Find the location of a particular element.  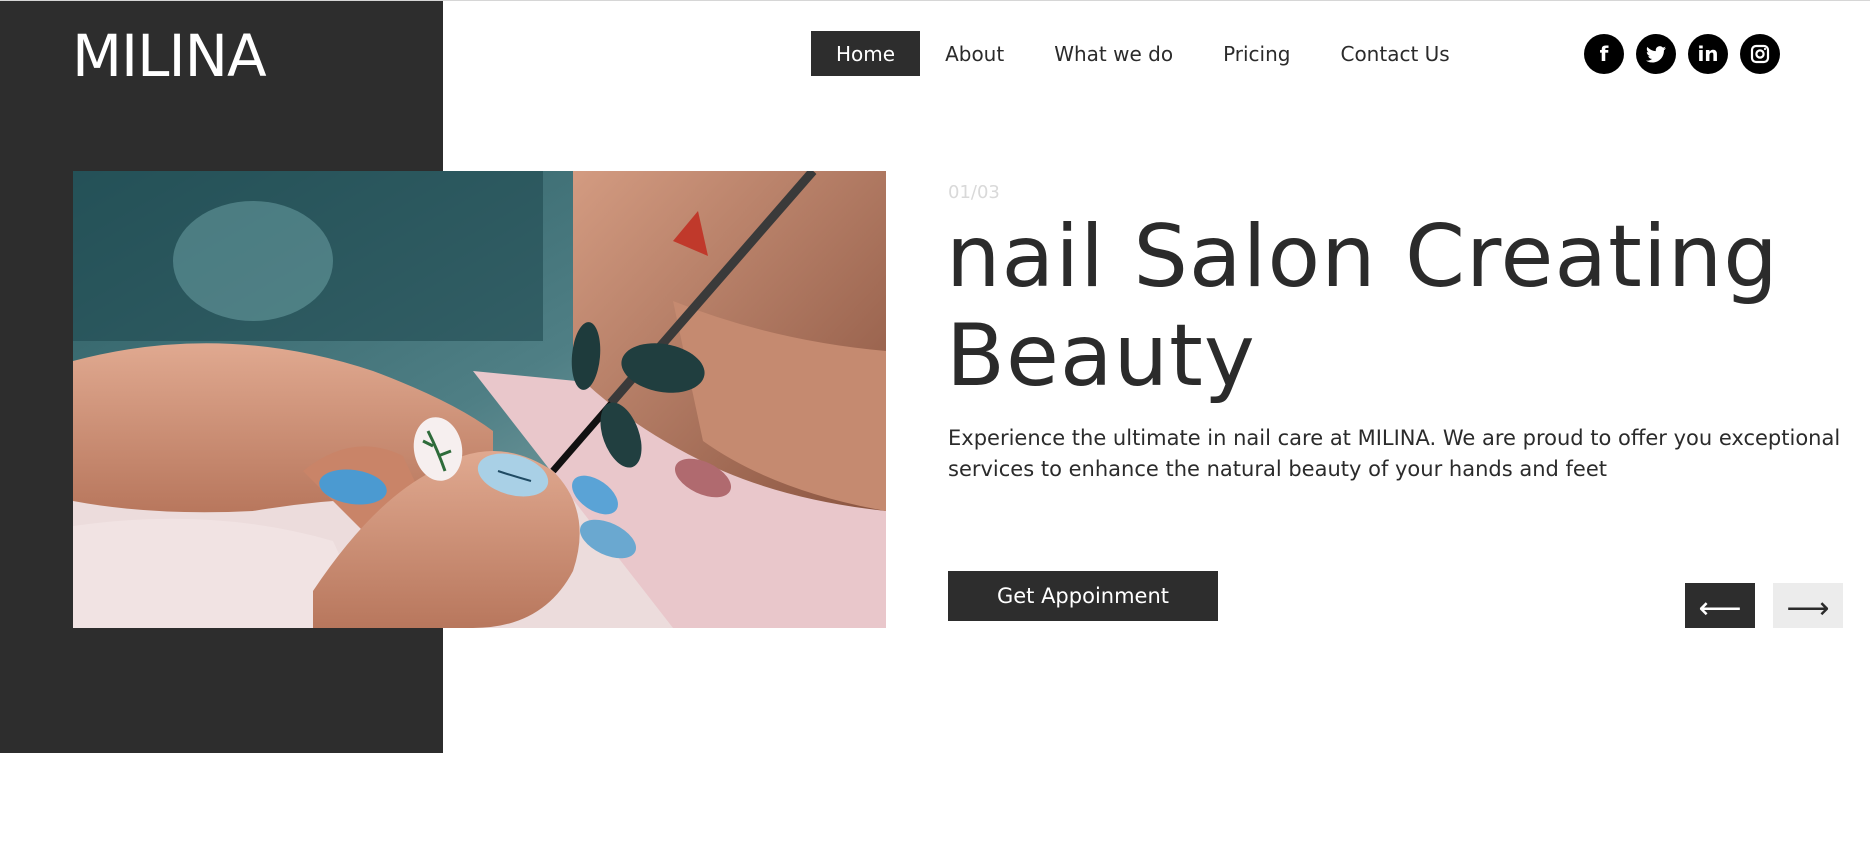

twitter-icon is located at coordinates (1656, 54).